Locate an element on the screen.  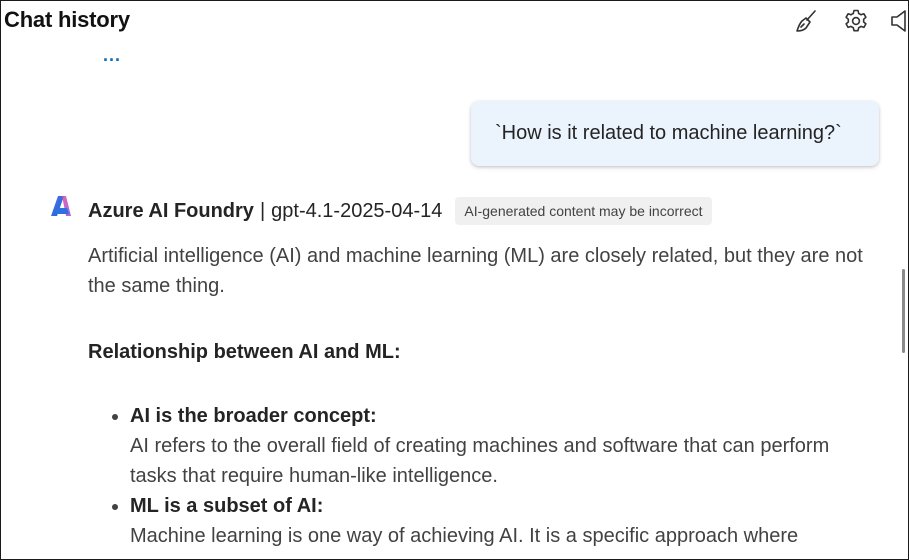
panel-title: Chat history is located at coordinates (67, 19).